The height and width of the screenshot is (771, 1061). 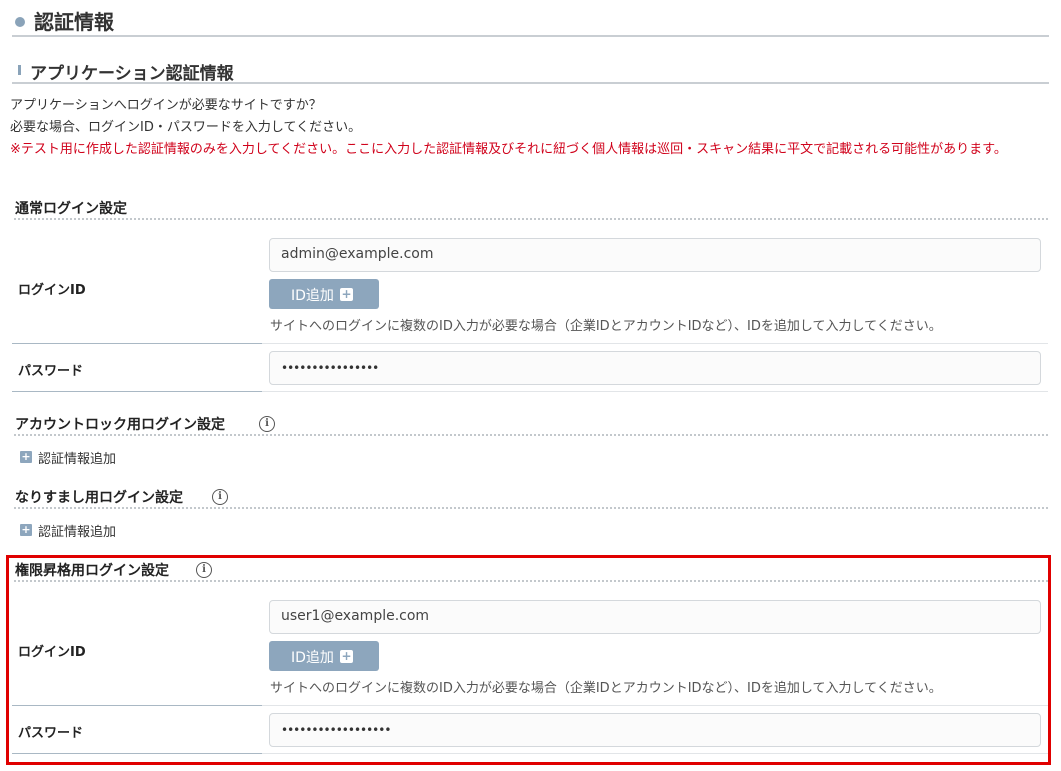 I want to click on impersonation-title: なりすまし用ログイン設定, so click(x=99, y=498).